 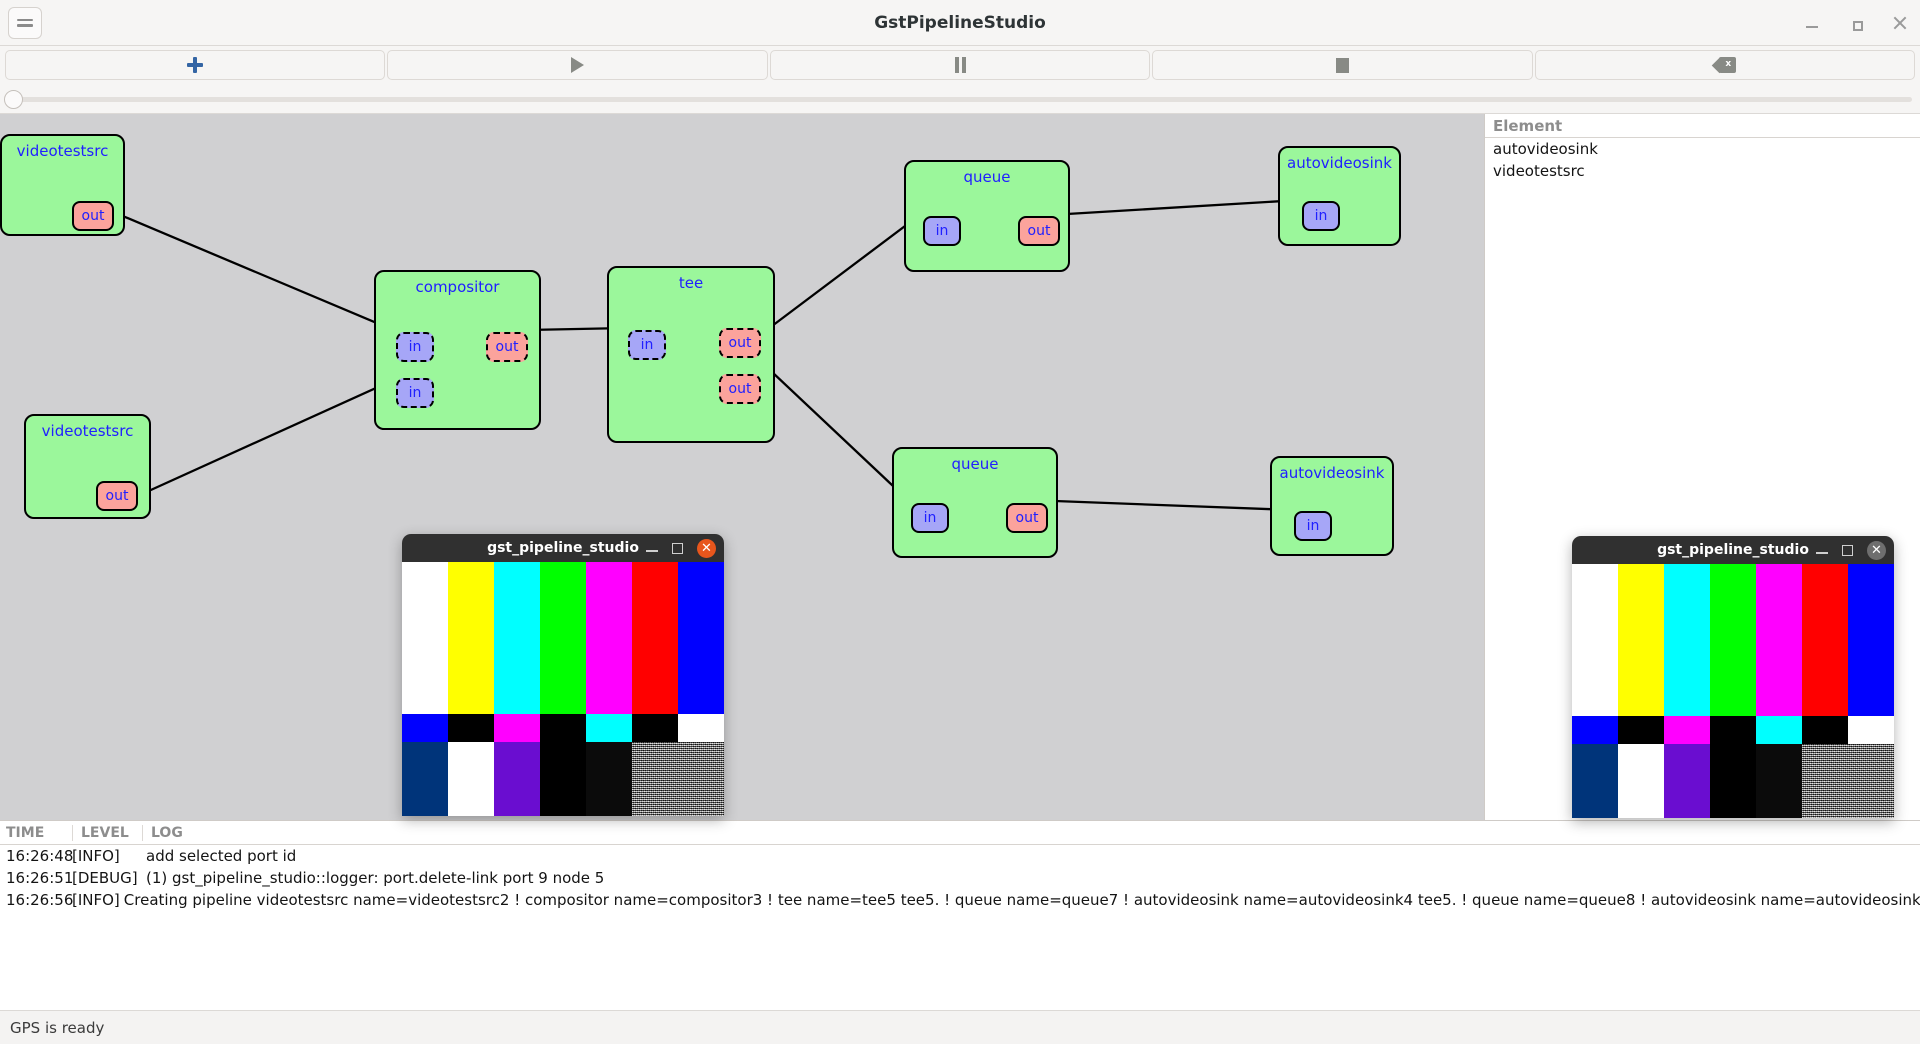 What do you see at coordinates (96, 856) in the screenshot?
I see `log-cell-level: [INFO]` at bounding box center [96, 856].